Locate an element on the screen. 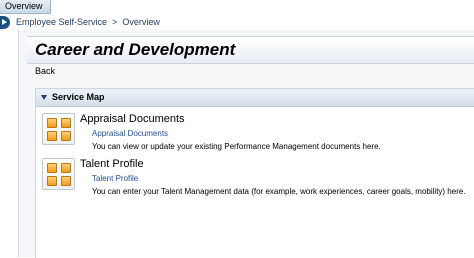 Image resolution: width=474 pixels, height=258 pixels. triangle-down-icon is located at coordinates (44, 97).